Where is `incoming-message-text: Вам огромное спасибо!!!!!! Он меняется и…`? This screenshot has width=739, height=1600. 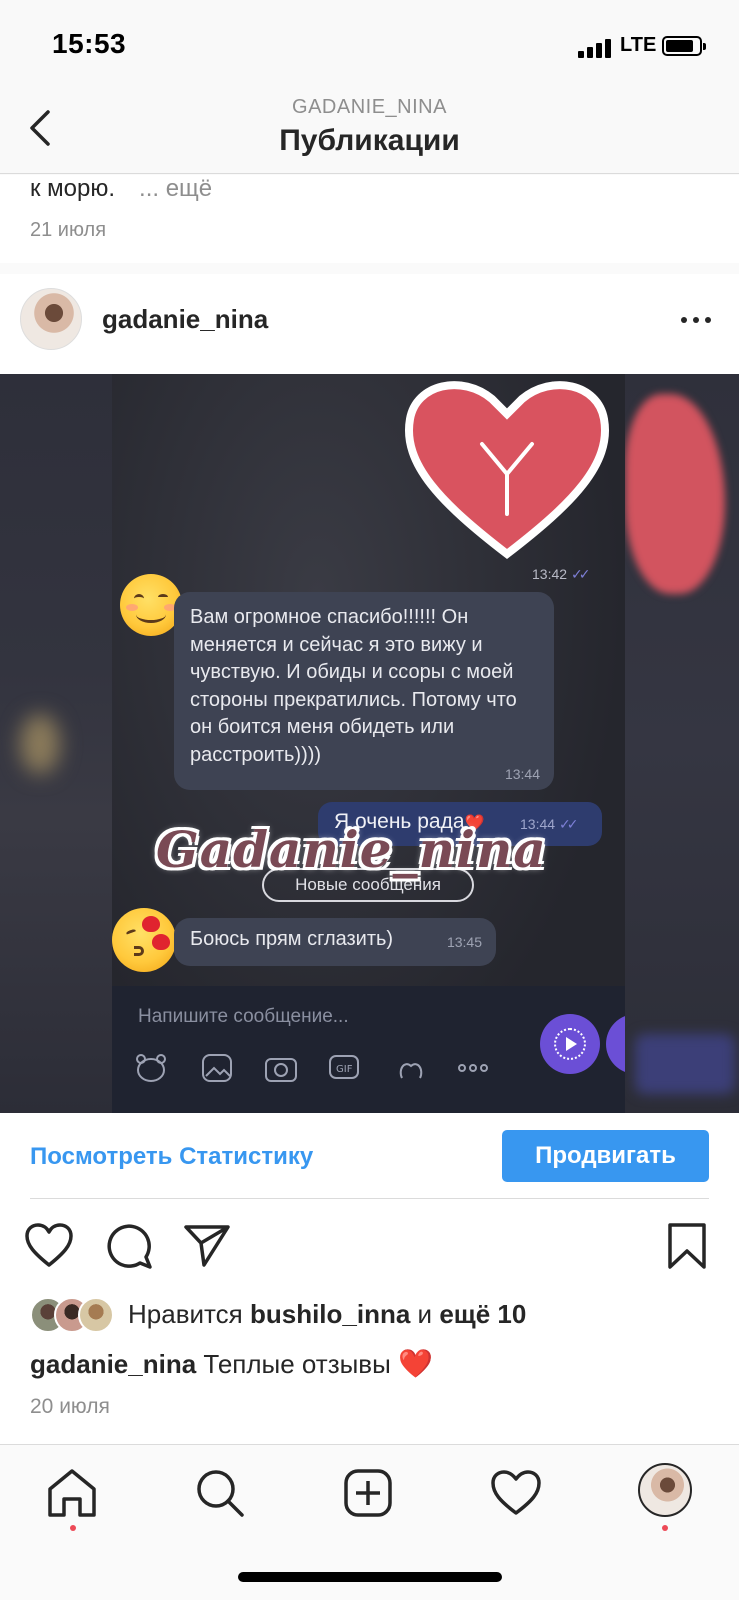 incoming-message-text: Вам огромное спасибо!!!!!! Он меняется и… is located at coordinates (353, 686).